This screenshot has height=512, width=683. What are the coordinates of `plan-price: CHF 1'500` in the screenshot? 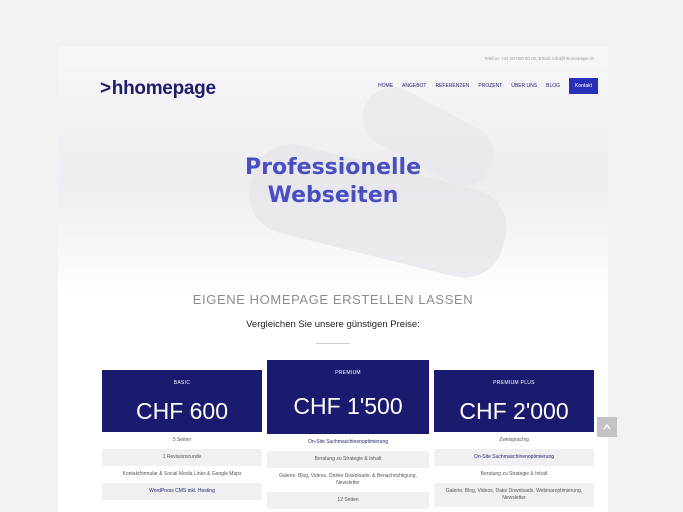 It's located at (348, 406).